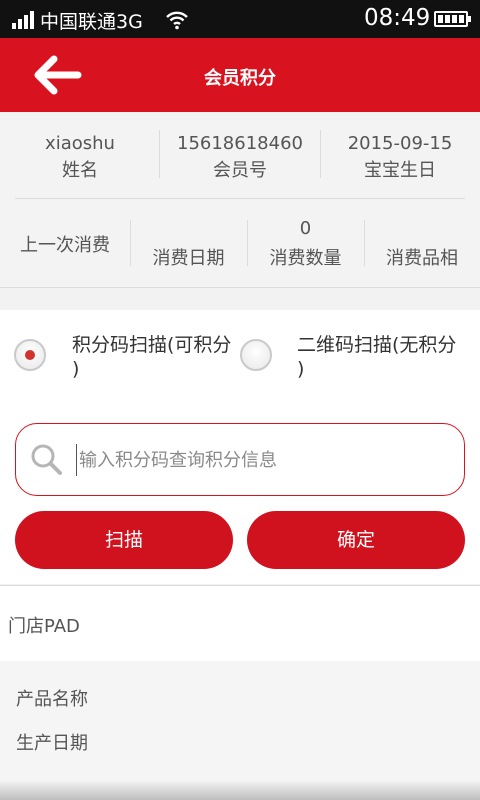 Image resolution: width=480 pixels, height=800 pixels. Describe the element at coordinates (397, 18) in the screenshot. I see `clock-label: 08:49` at that location.